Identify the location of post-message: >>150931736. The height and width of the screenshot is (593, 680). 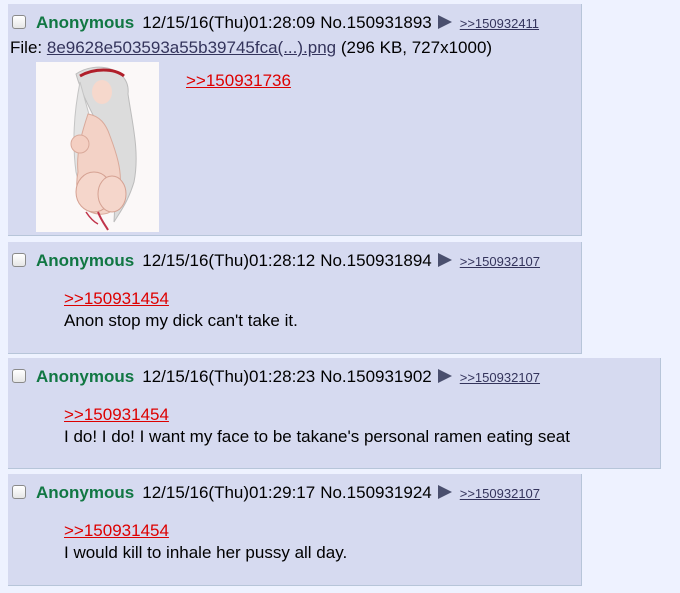
(238, 81).